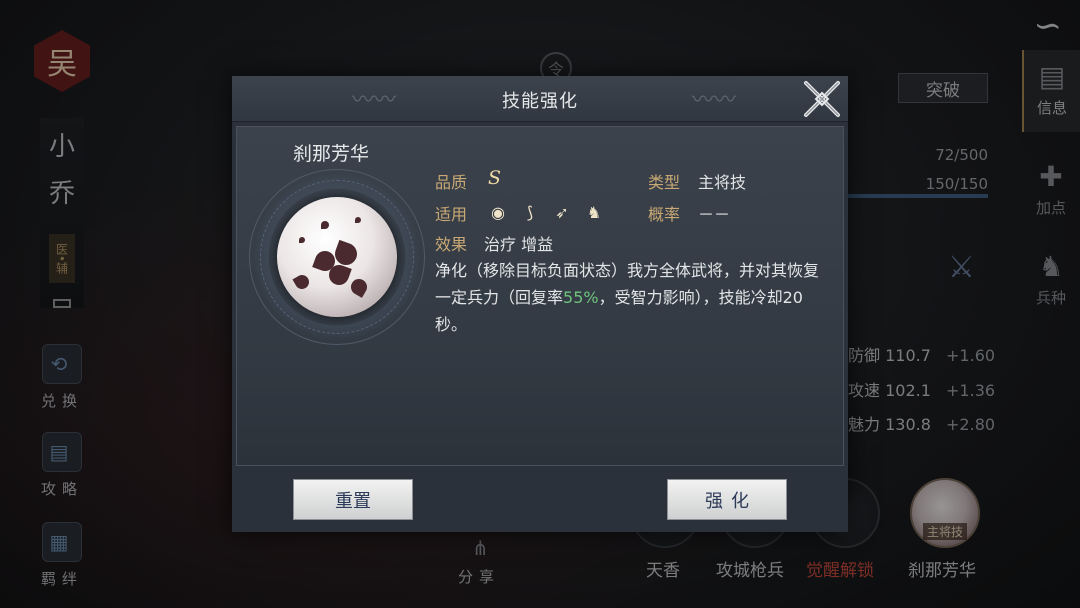  I want to click on effect-value: 治疗 增益, so click(519, 244).